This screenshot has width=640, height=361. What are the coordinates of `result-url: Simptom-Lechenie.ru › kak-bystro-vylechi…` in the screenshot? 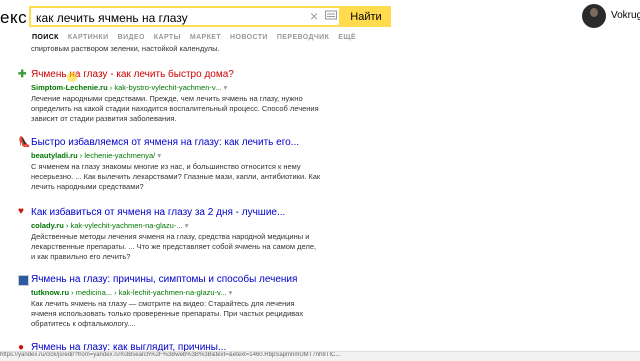 It's located at (129, 87).